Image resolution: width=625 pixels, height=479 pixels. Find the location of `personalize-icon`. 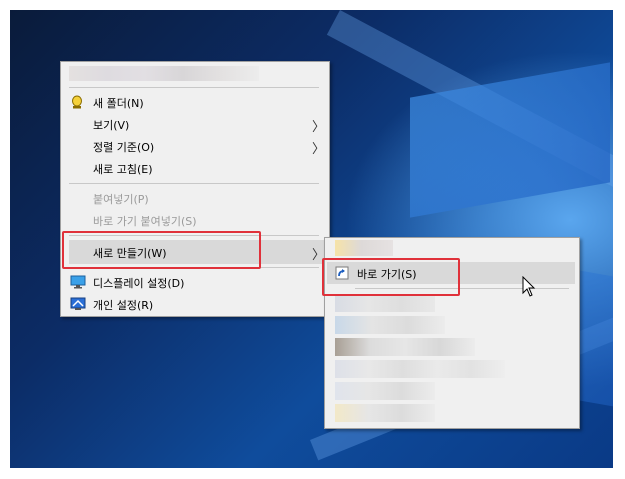

personalize-icon is located at coordinates (78, 304).